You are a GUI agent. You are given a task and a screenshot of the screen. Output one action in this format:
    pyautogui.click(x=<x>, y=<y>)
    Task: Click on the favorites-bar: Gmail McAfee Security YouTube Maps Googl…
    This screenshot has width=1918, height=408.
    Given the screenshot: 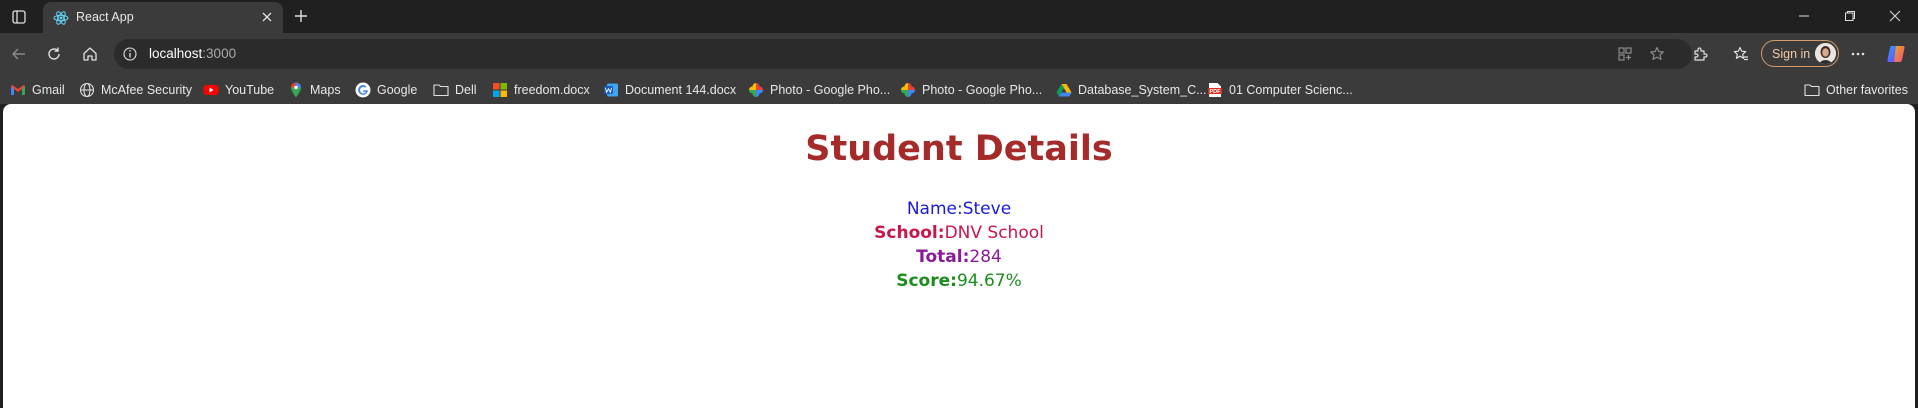 What is the action you would take?
    pyautogui.click(x=959, y=89)
    